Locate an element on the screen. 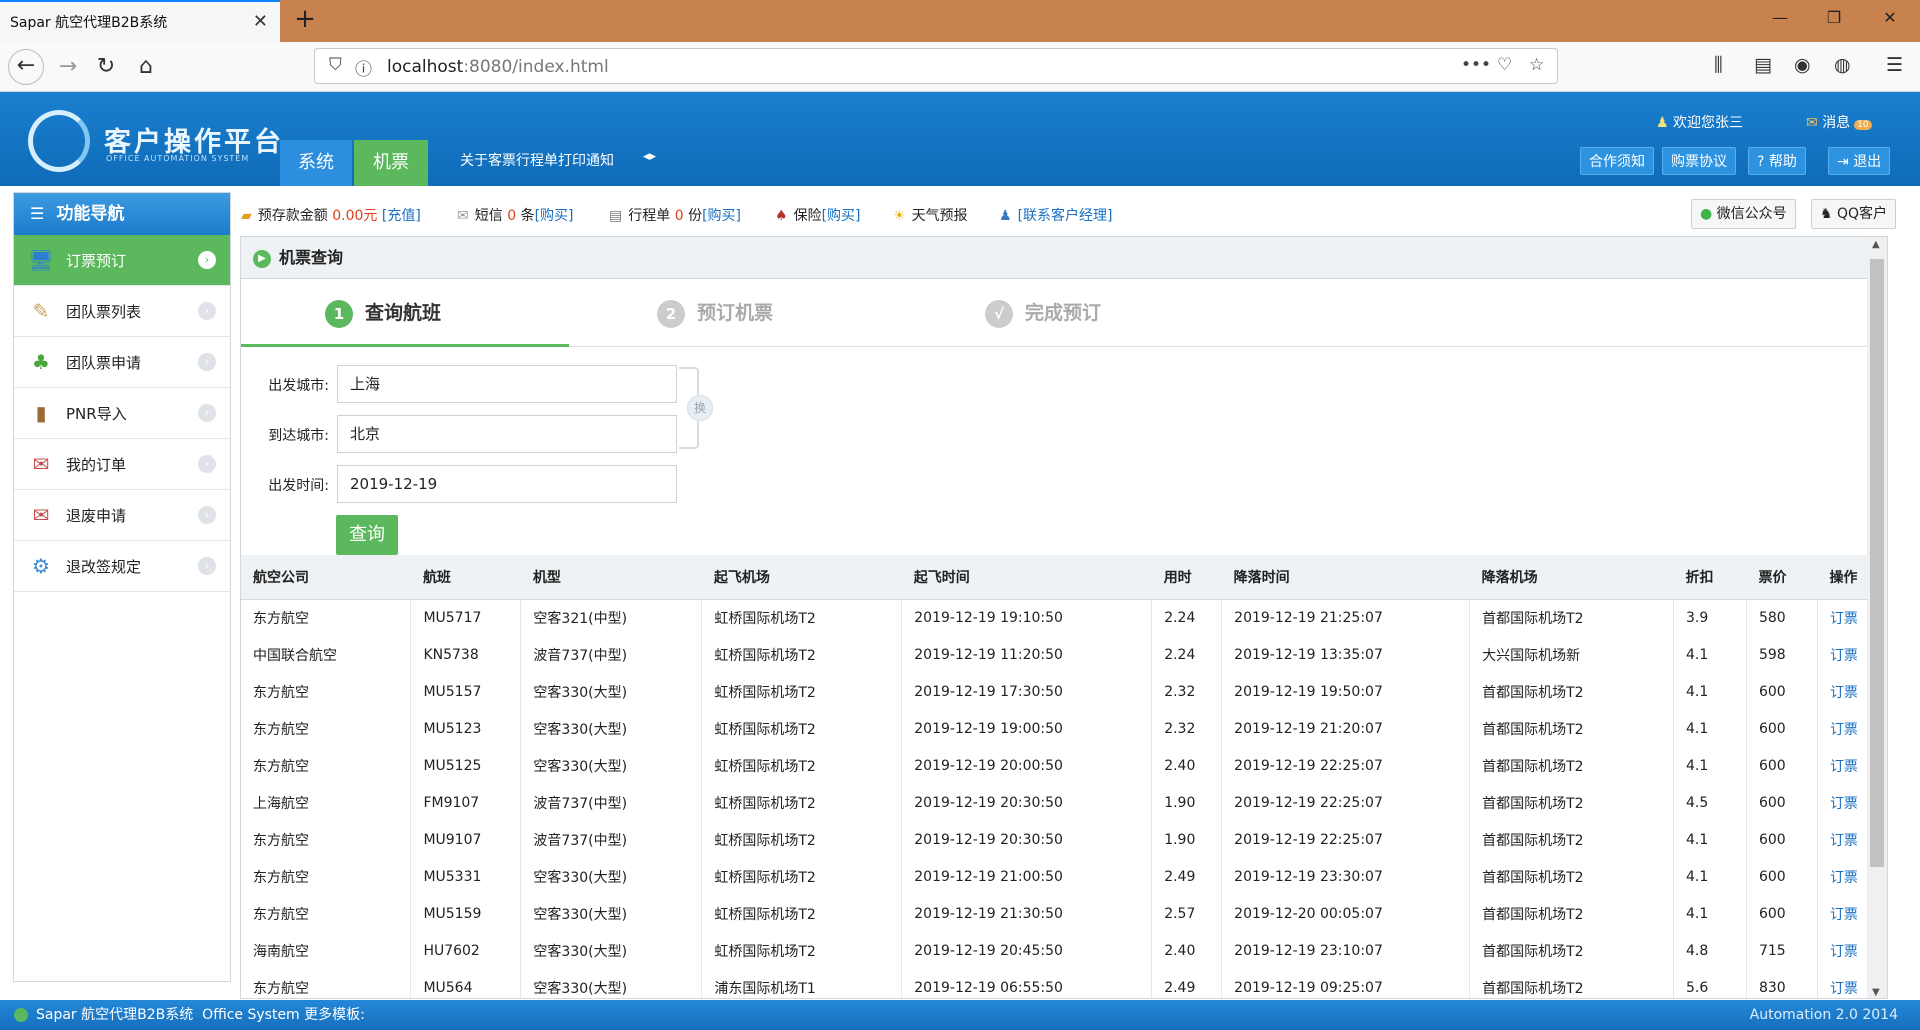  cell-dep-time: 2019-12-19 19:00:50 is located at coordinates (1027, 728).